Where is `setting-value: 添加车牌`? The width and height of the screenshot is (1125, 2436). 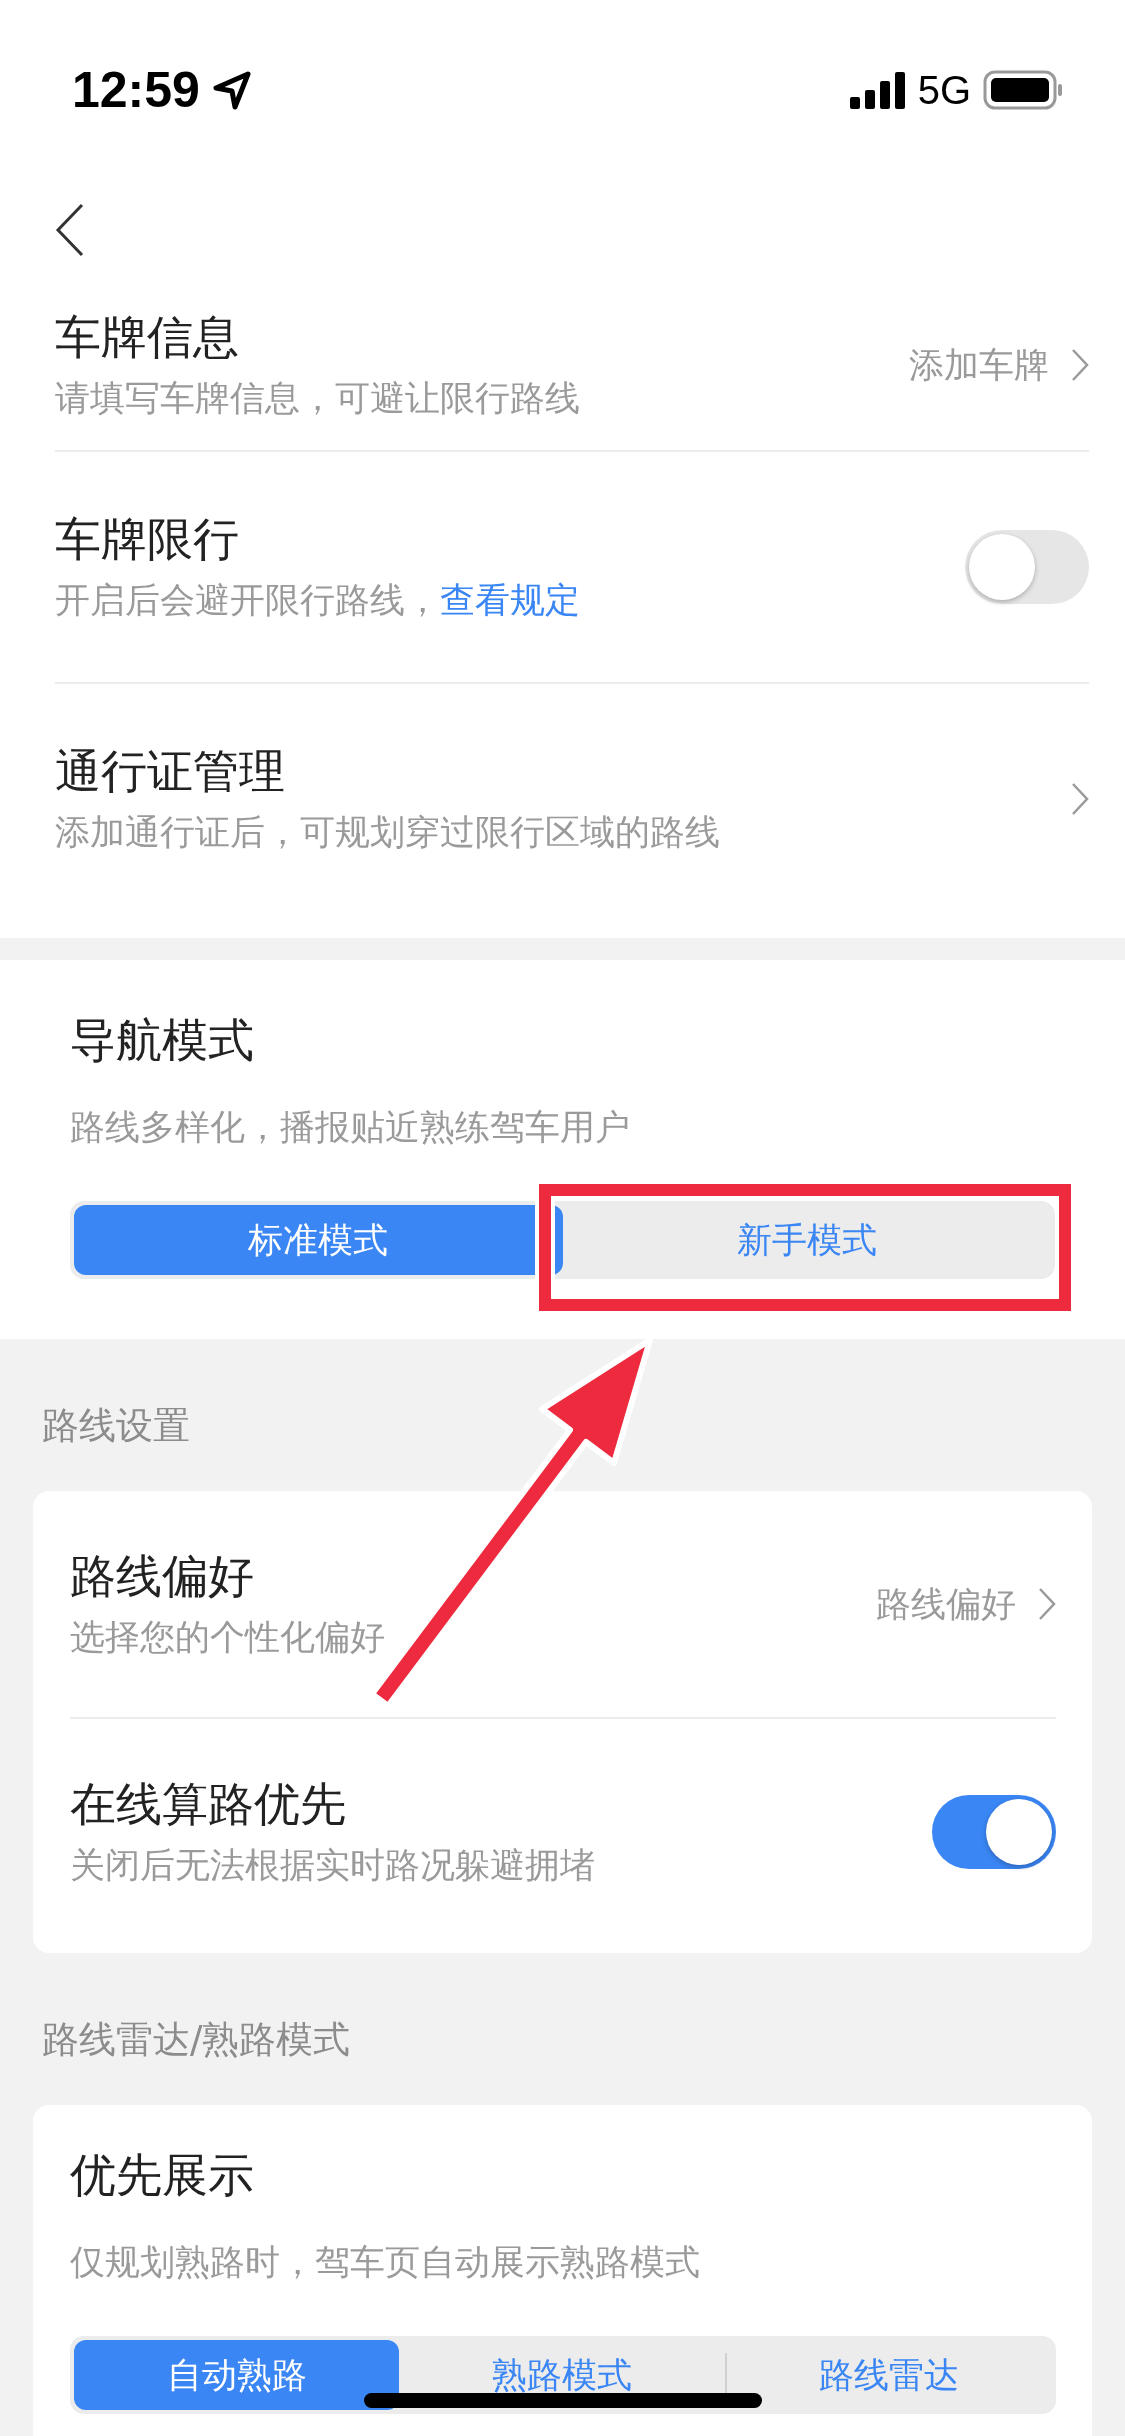 setting-value: 添加车牌 is located at coordinates (979, 365).